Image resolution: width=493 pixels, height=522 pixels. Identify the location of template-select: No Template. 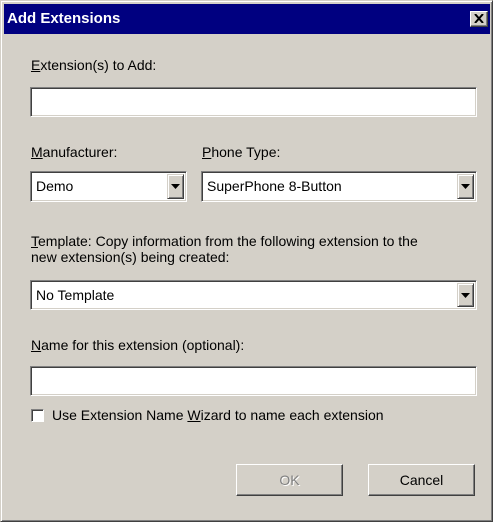
(253, 295).